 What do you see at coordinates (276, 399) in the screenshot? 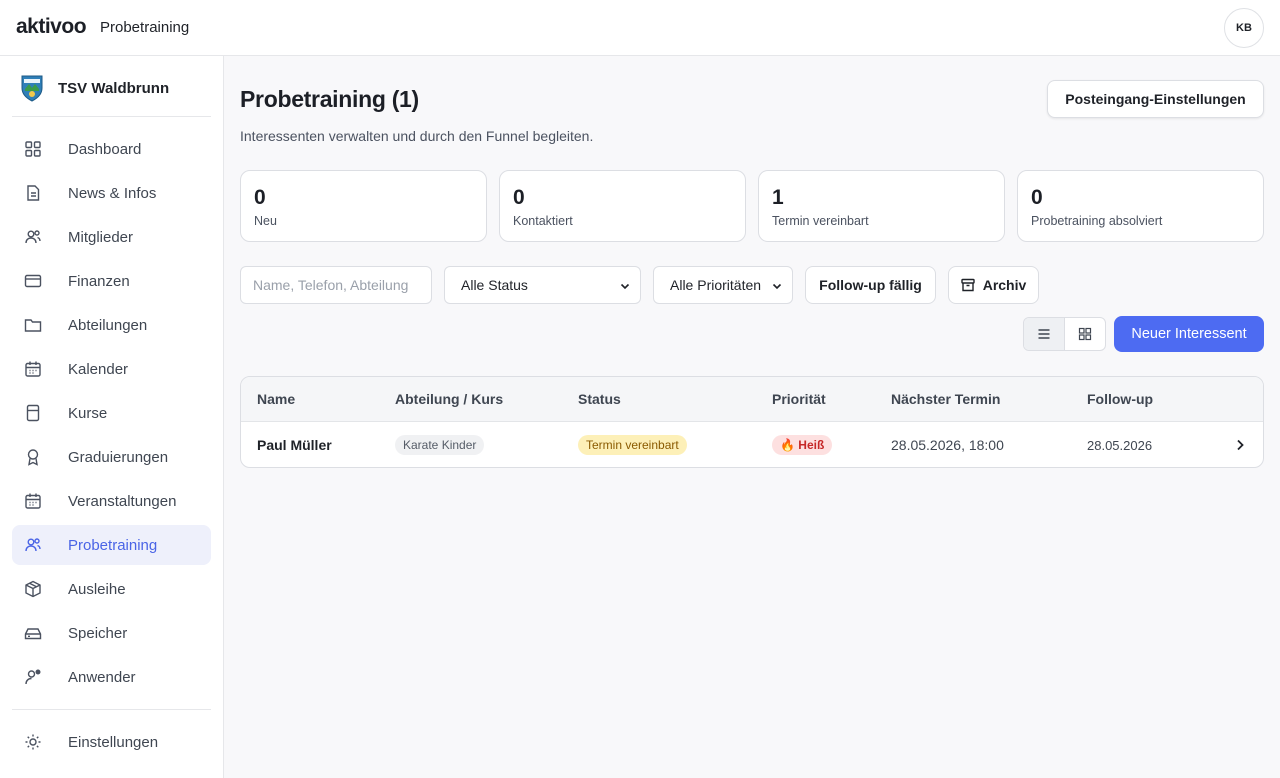
I see `column-header-name: Name` at bounding box center [276, 399].